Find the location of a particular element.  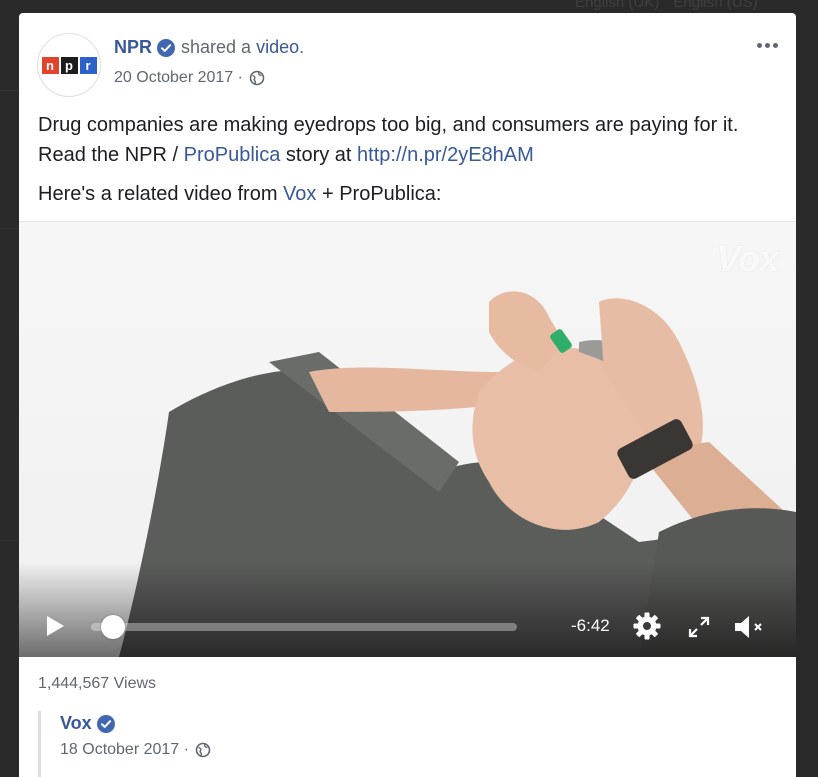

action-text: shared a is located at coordinates (216, 47).